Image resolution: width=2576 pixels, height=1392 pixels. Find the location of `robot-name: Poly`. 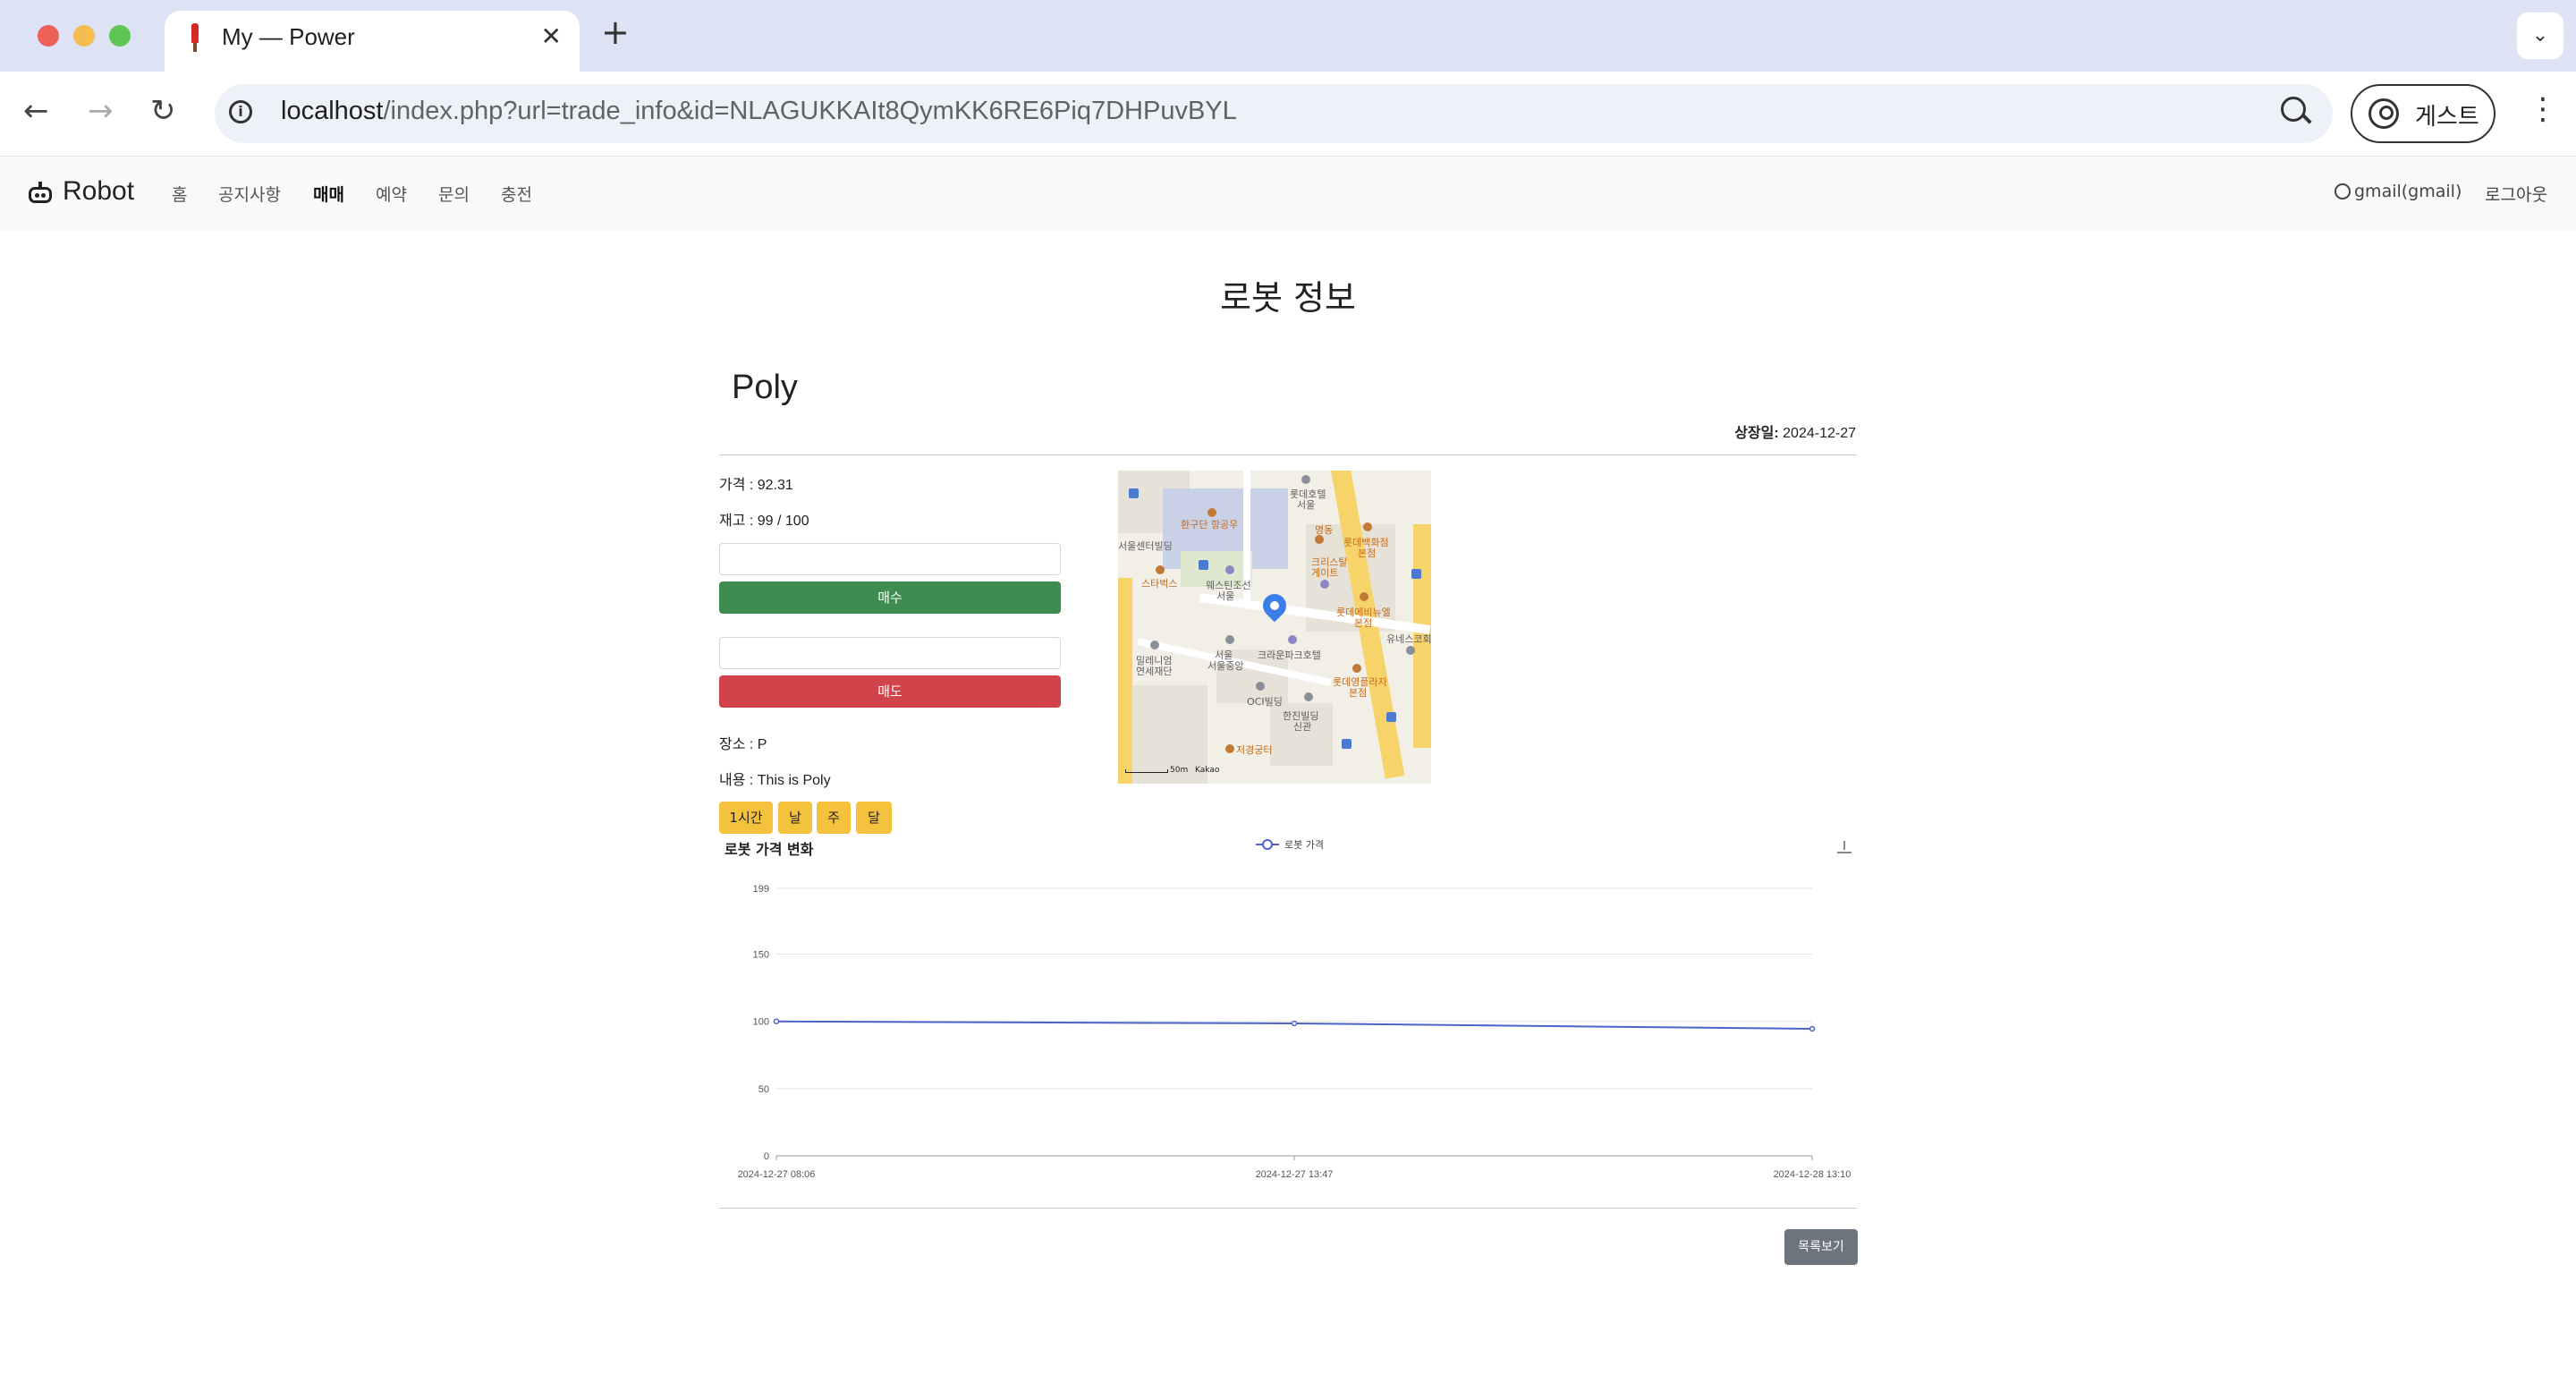

robot-name: Poly is located at coordinates (765, 387).